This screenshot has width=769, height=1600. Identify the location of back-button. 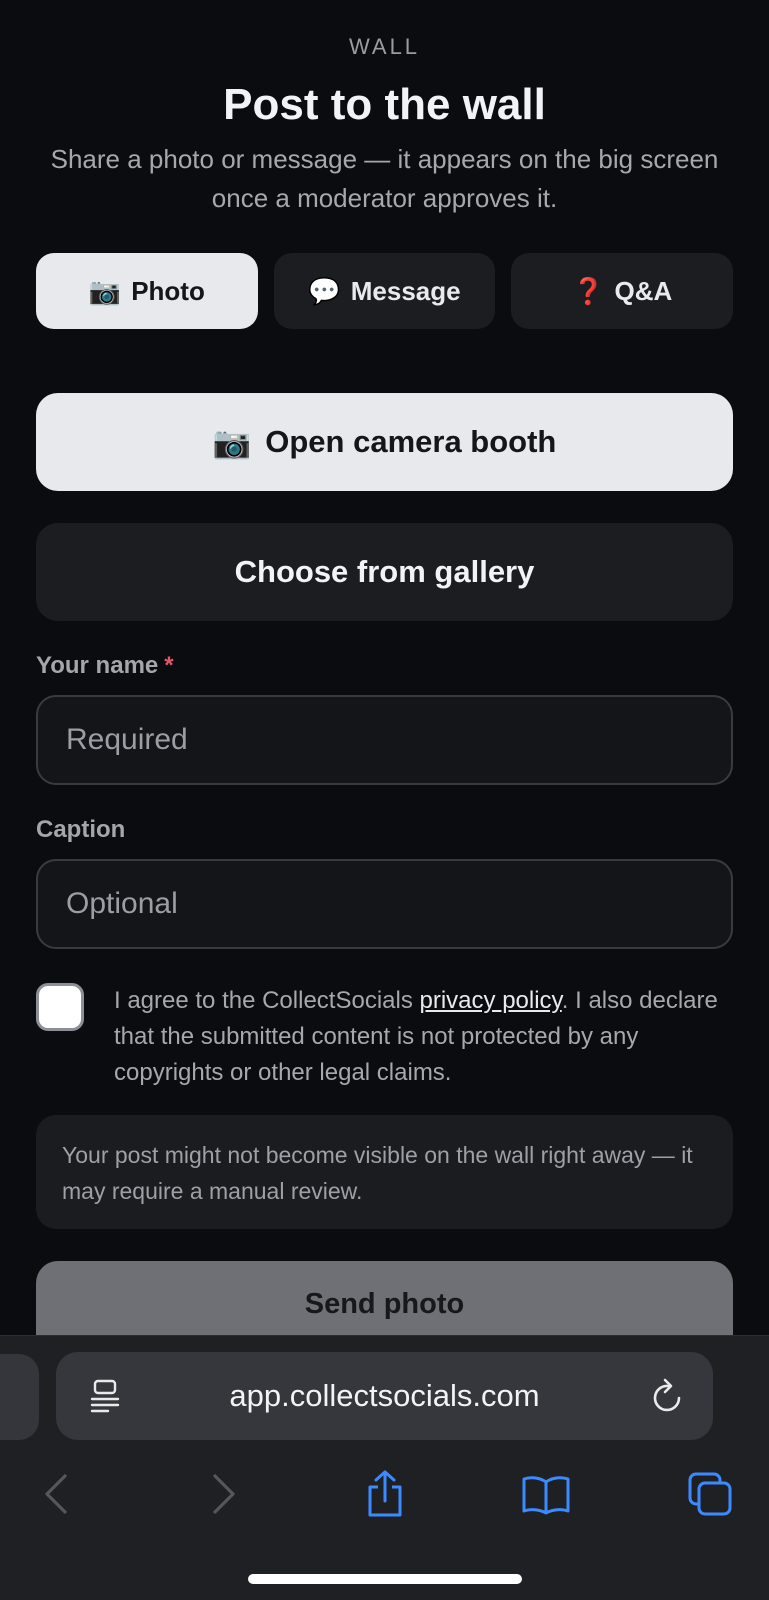
(56, 1494).